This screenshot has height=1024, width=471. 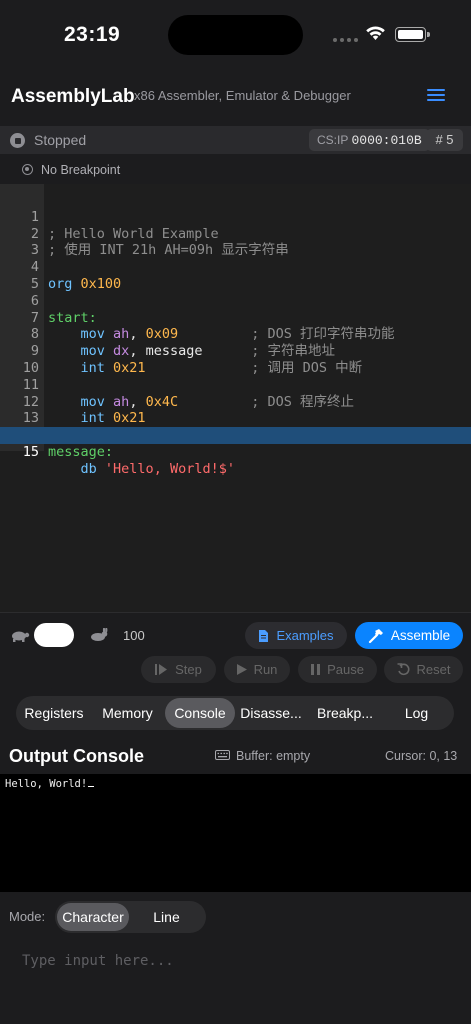 I want to click on code-line: 2 ; 使用 INT 21h AH=09h 显示字符串, so click(x=235, y=234).